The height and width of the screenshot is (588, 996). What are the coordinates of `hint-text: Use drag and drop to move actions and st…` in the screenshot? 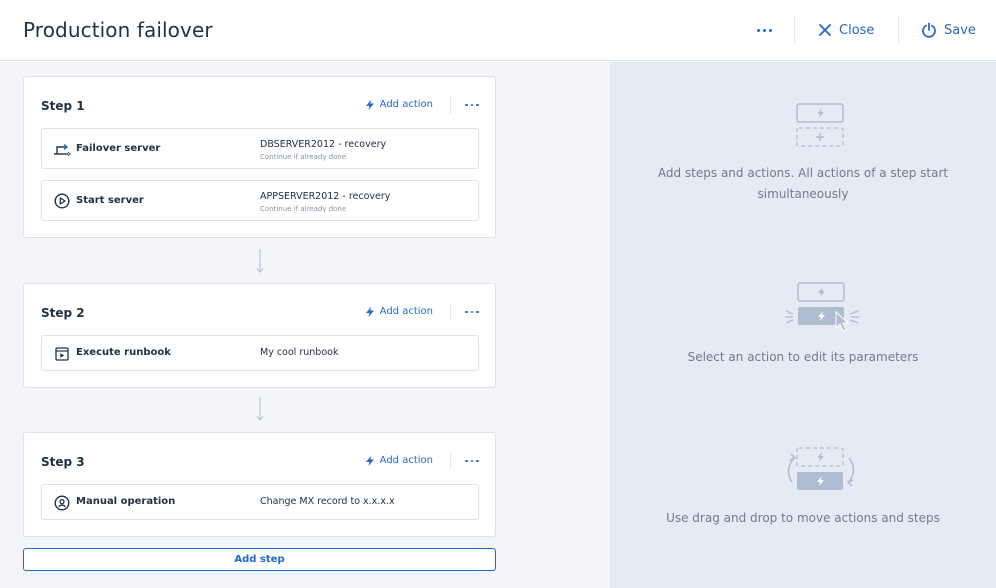 It's located at (803, 518).